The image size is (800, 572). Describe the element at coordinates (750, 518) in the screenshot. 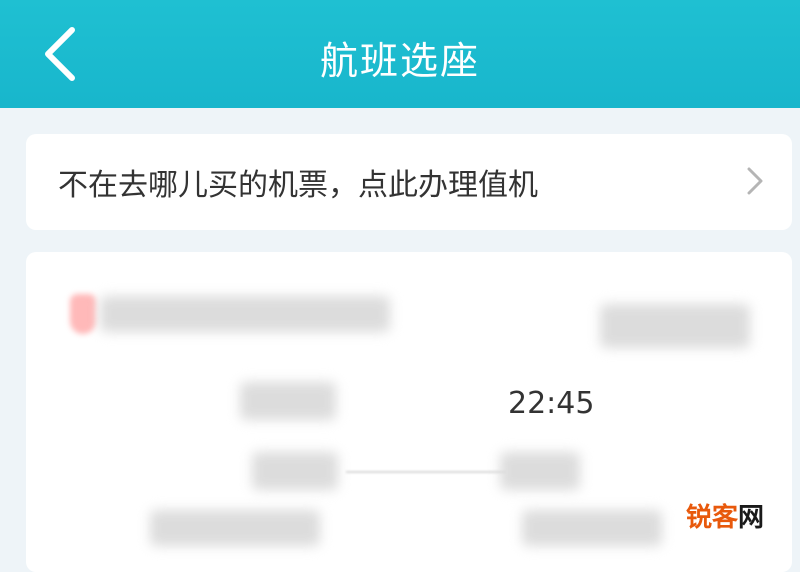

I see `watermark-part2: 网` at that location.